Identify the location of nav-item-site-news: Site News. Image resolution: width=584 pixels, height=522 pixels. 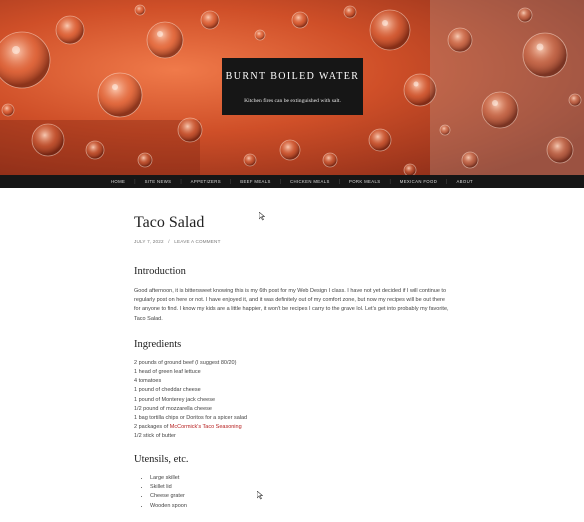
(158, 181).